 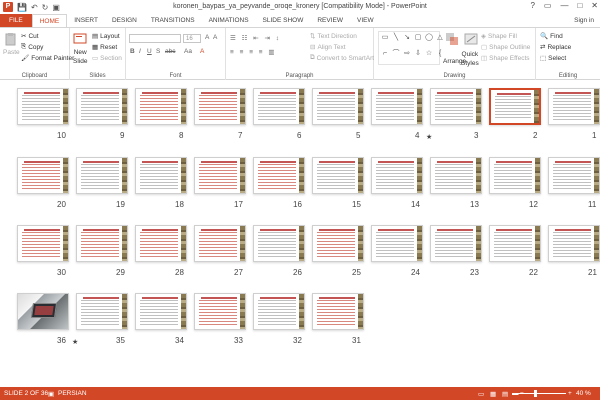 What do you see at coordinates (253, 52) in the screenshot?
I see `align-icons: ≡ ≡ ≡ ≡ ▥` at bounding box center [253, 52].